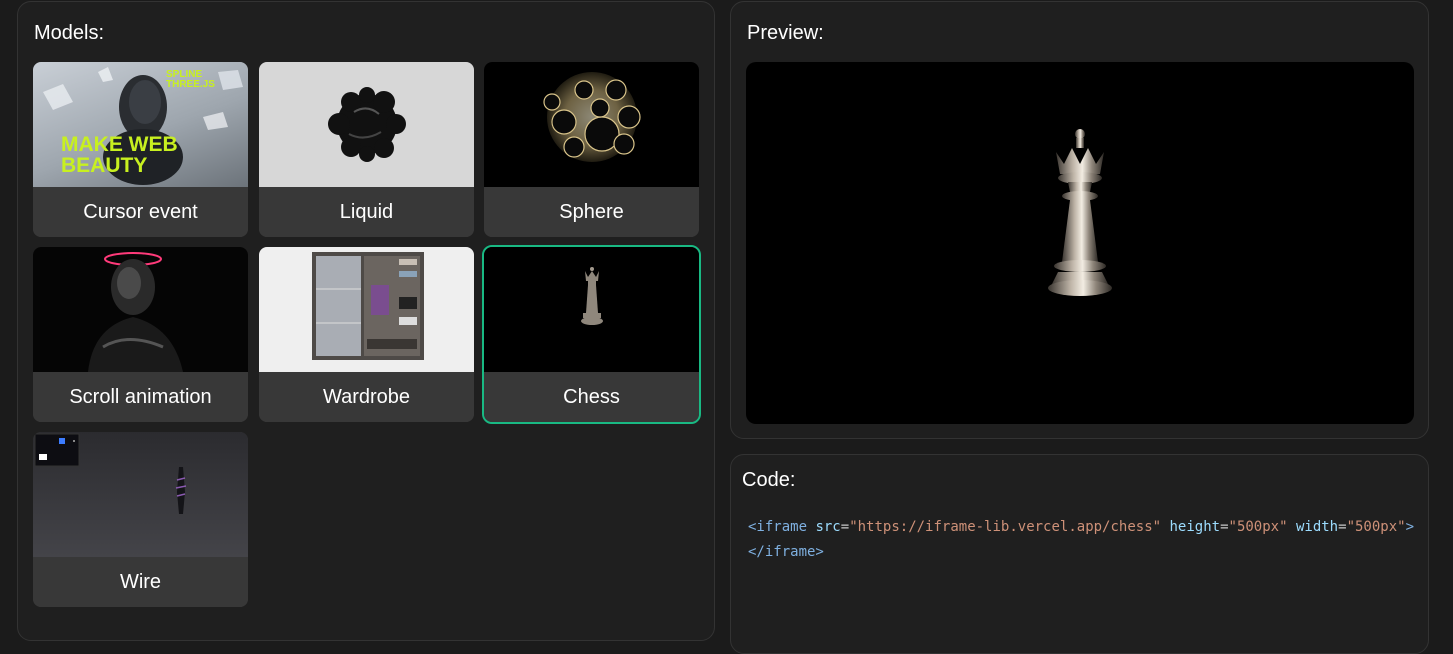 The height and width of the screenshot is (654, 1453). I want to click on cursor-event-thumbnail: SPLINE THREE.JS MAKE WEB BEAUTY, so click(140, 124).